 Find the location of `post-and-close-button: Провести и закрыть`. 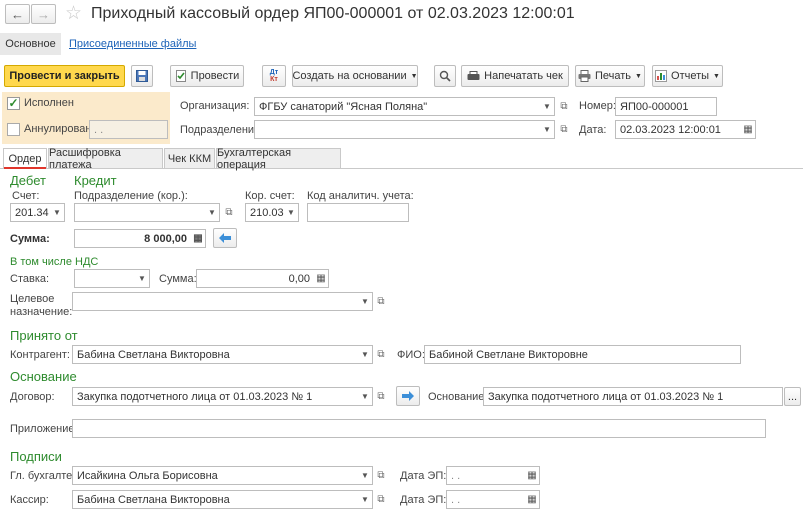

post-and-close-button: Провести и закрыть is located at coordinates (64, 76).